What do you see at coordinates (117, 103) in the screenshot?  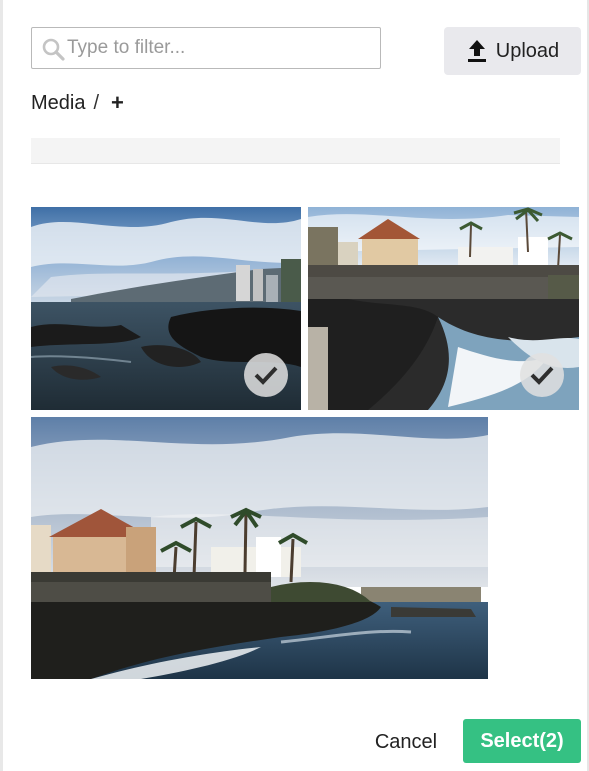 I see `add-folder-button: +` at bounding box center [117, 103].